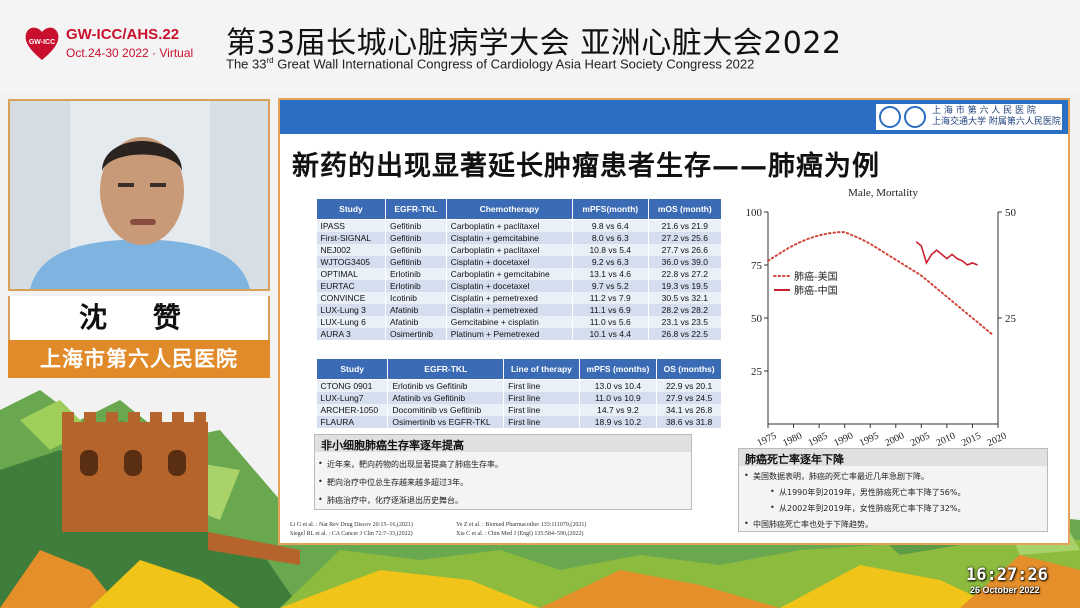  Describe the element at coordinates (123, 34) in the screenshot. I see `logo-title: GW-ICC/AHS.22` at that location.